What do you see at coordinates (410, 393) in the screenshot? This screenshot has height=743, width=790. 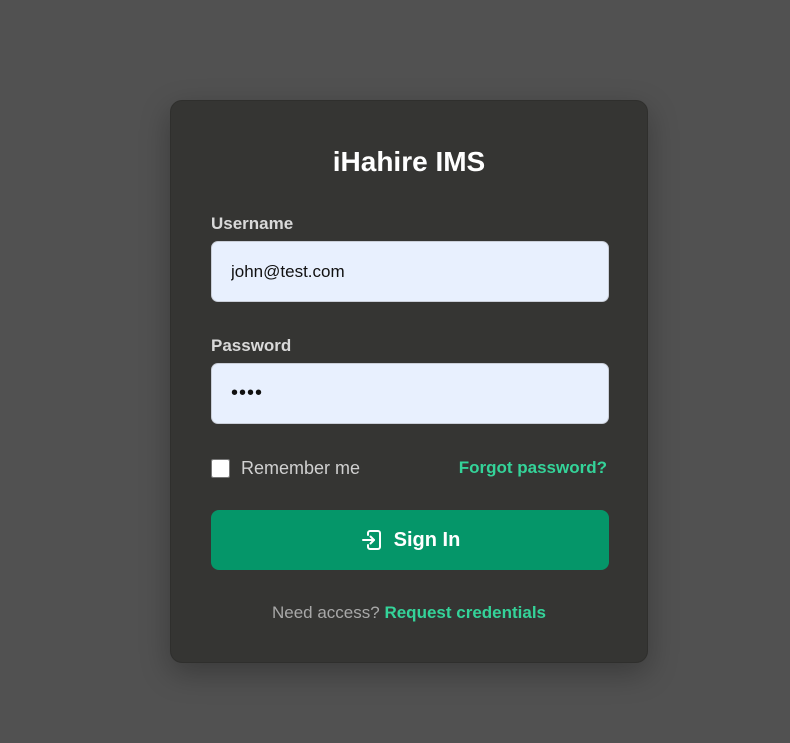 I see `password-input` at bounding box center [410, 393].